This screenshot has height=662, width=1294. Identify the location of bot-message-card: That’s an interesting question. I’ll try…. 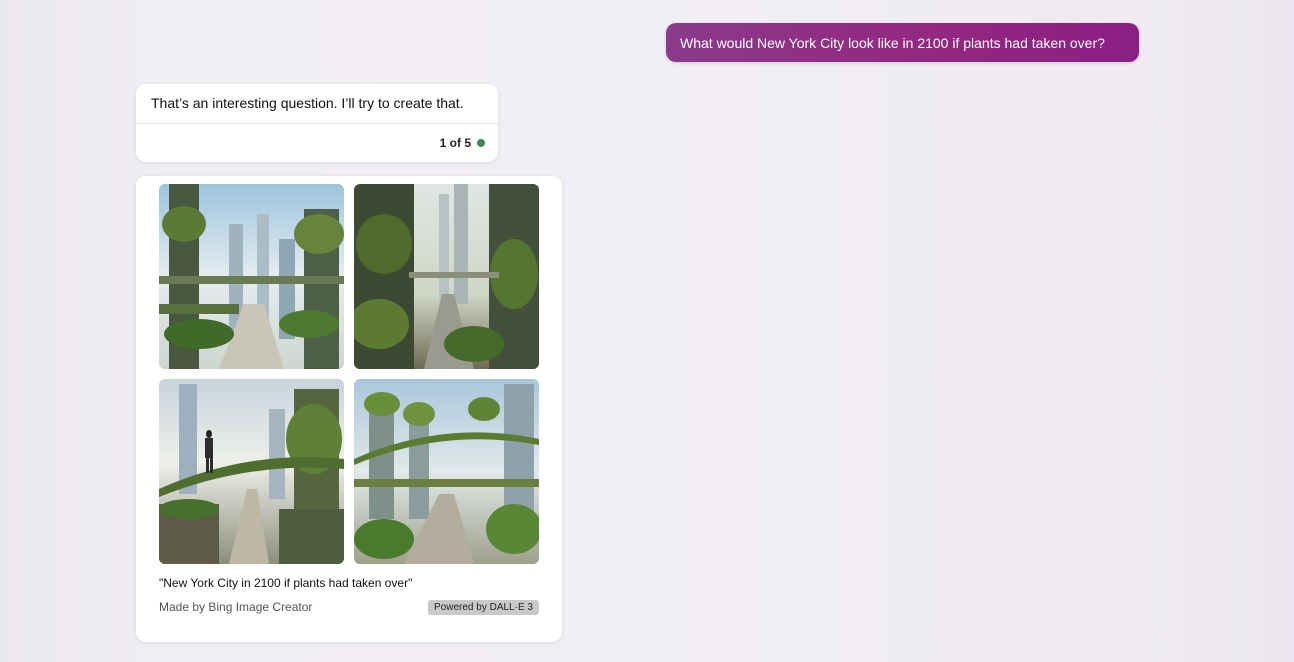
(317, 123).